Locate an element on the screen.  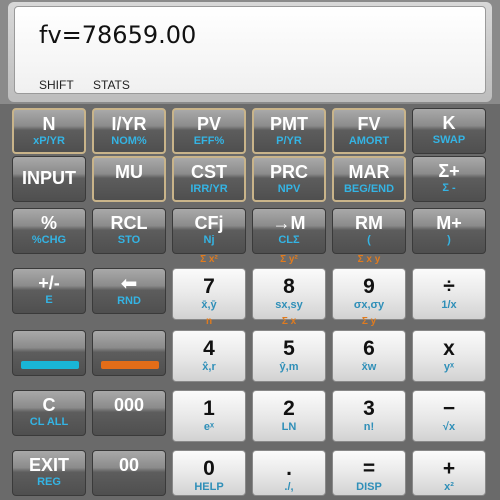
decimal-point-key: . ./, is located at coordinates (289, 473).